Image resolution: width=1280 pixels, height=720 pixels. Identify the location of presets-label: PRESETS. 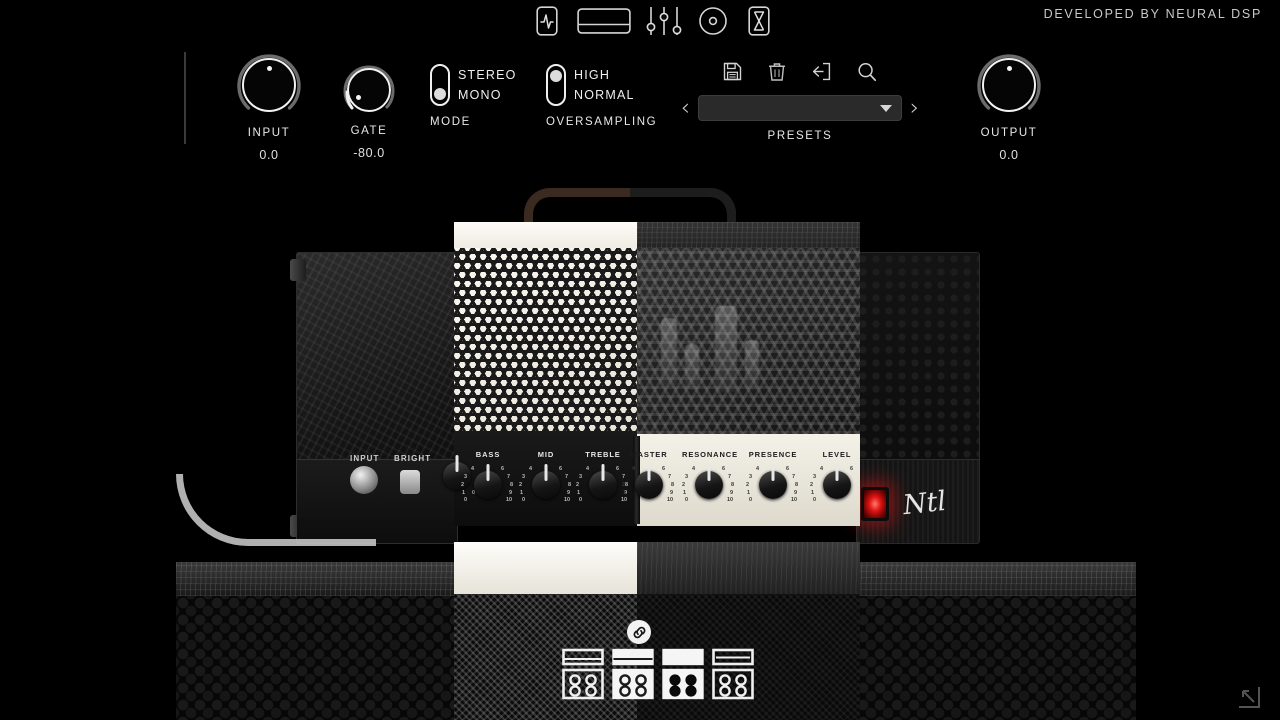
(800, 136).